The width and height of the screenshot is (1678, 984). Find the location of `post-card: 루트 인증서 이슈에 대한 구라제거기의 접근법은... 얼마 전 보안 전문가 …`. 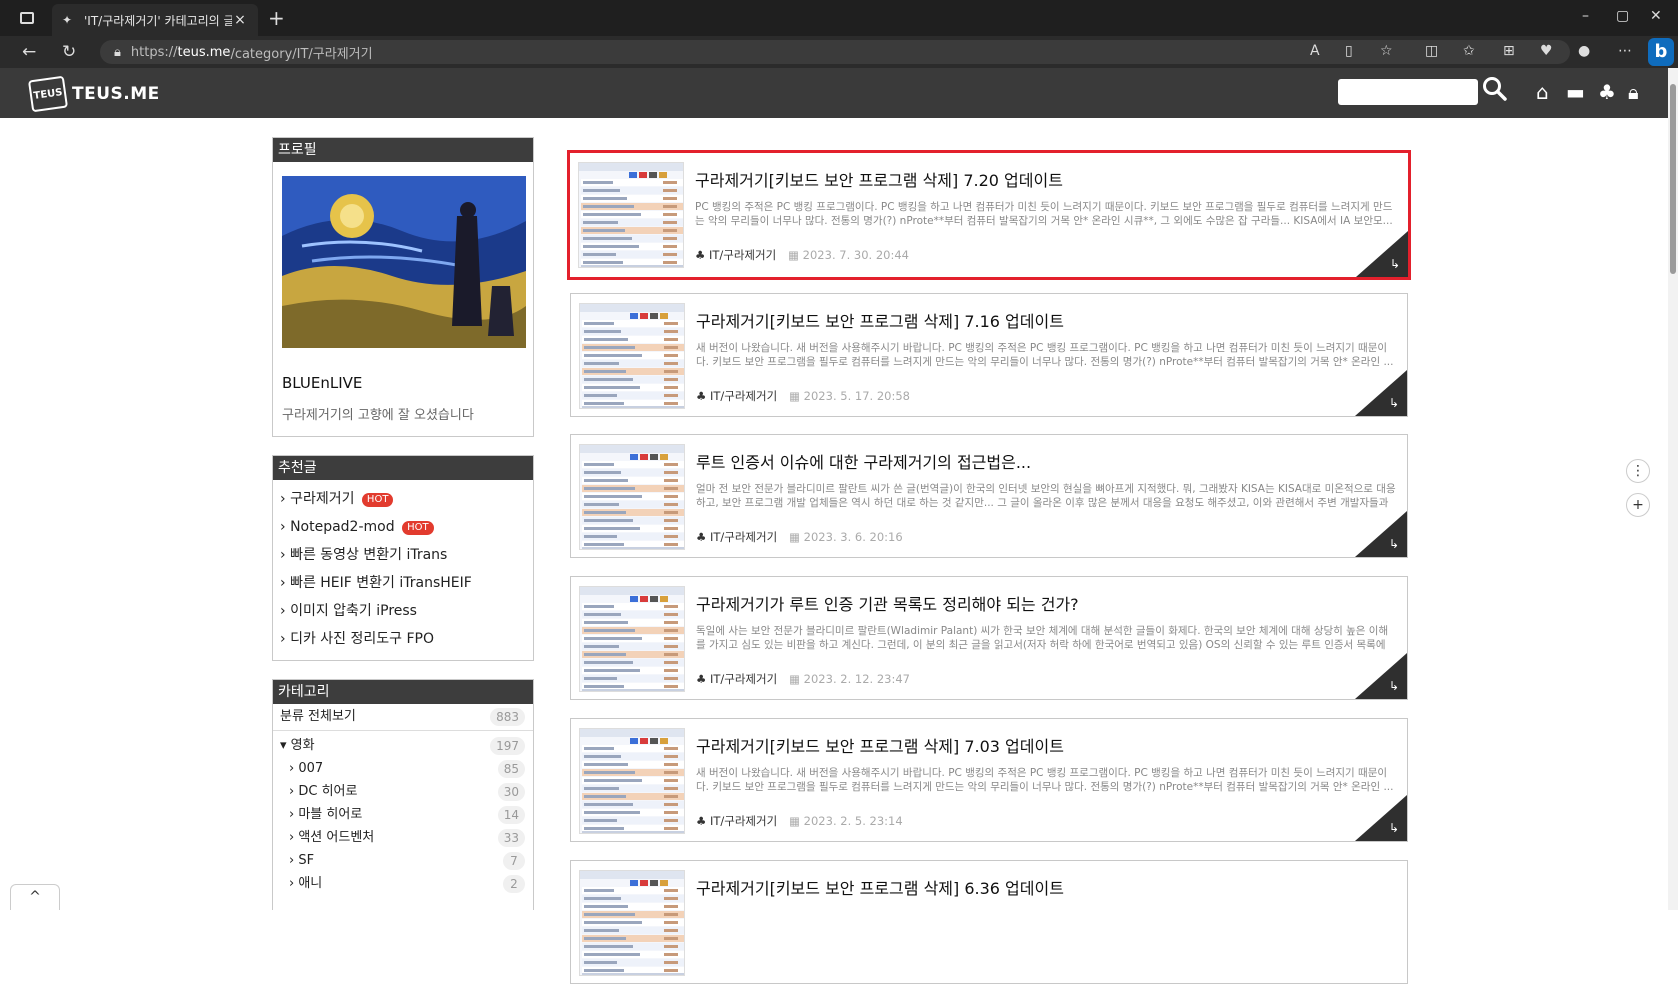

post-card: 루트 인증서 이슈에 대한 구라제거기의 접근법은... 얼마 전 보안 전문가 … is located at coordinates (989, 496).